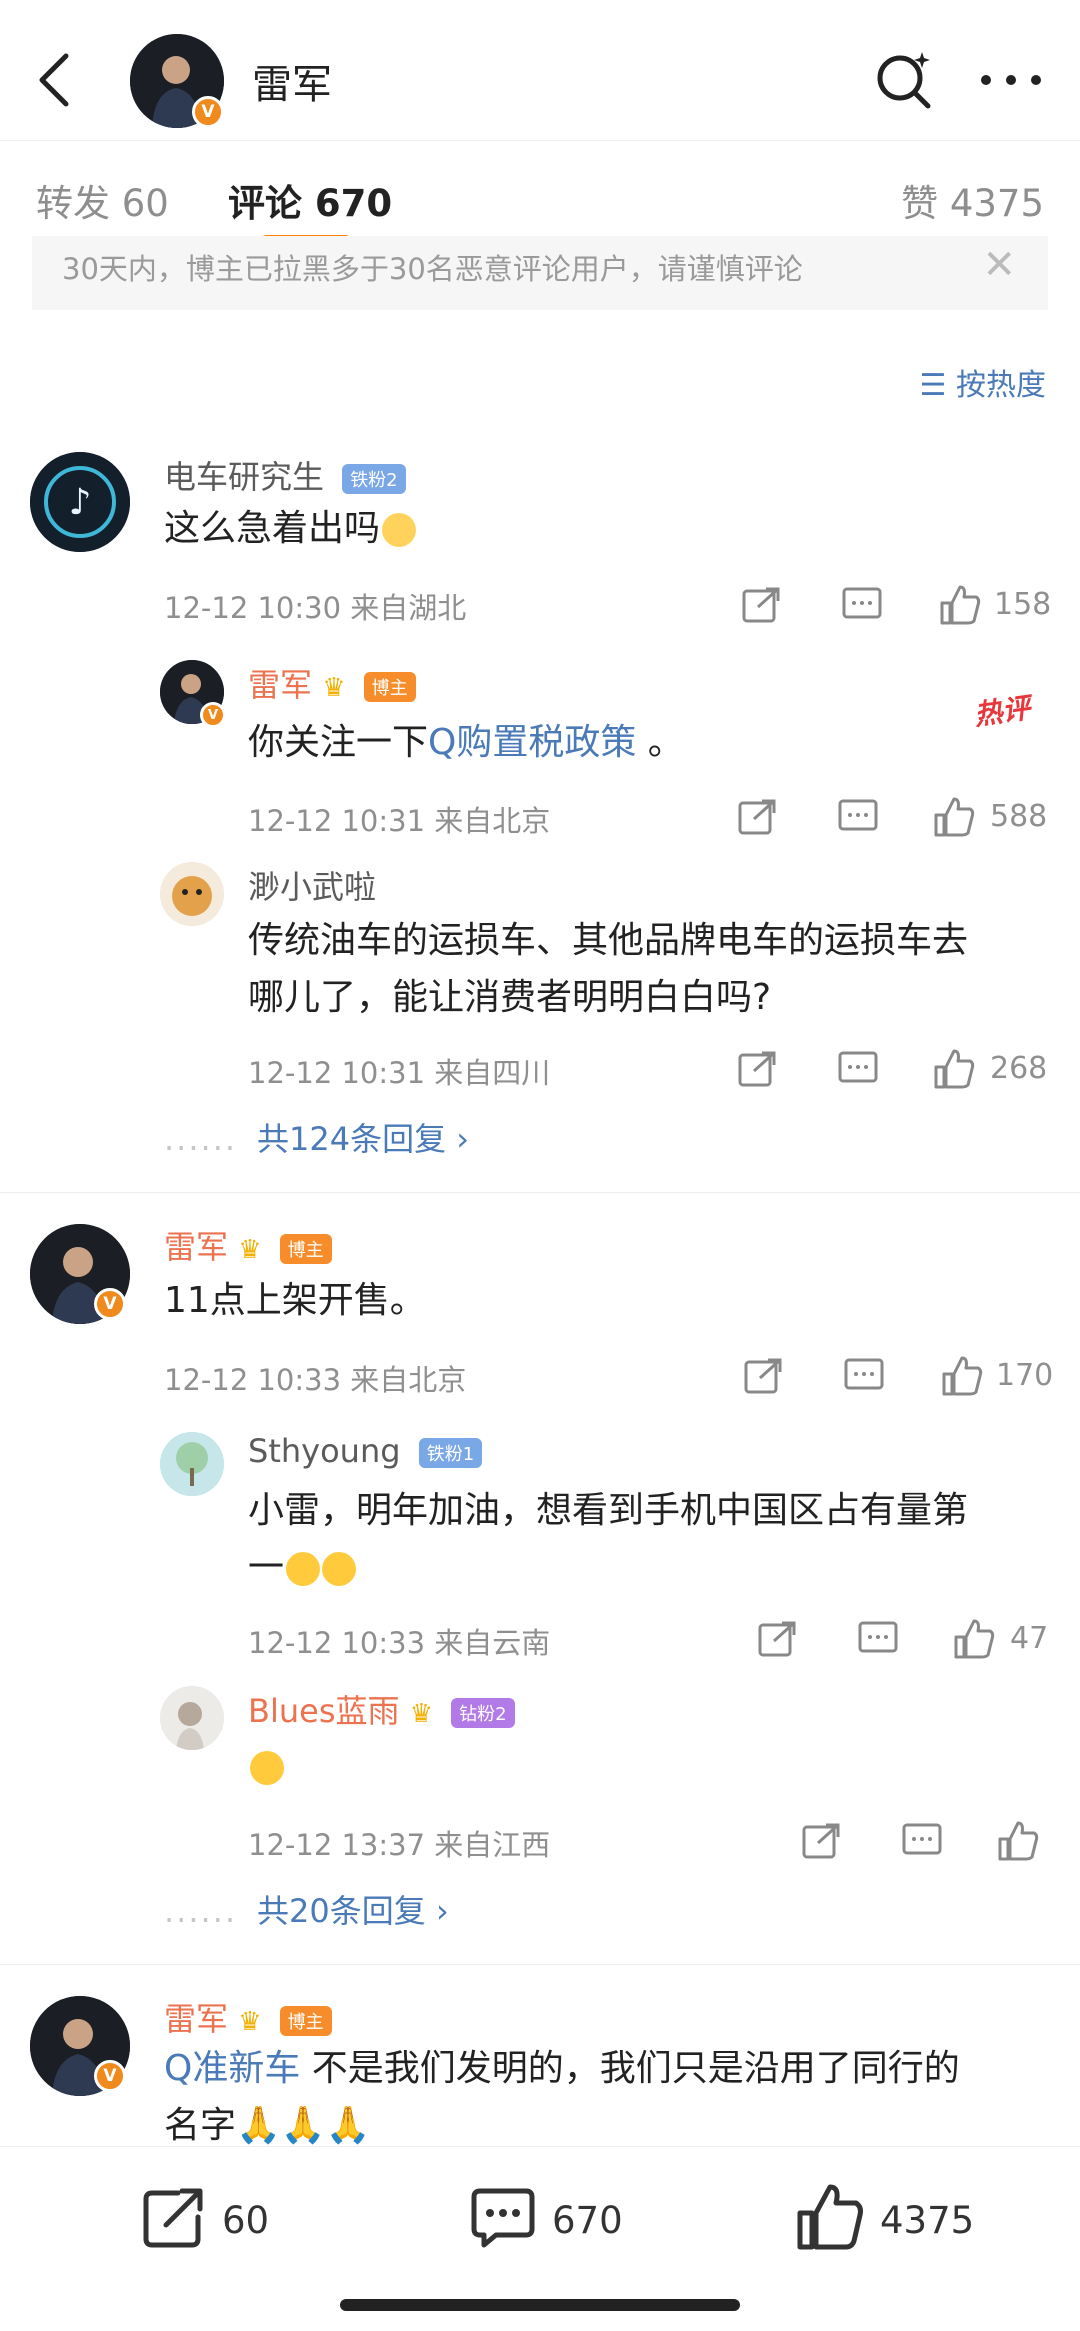 This screenshot has height=2331, width=1080. I want to click on view-replies-link: ...... 共124条回复 ›, so click(316, 1137).